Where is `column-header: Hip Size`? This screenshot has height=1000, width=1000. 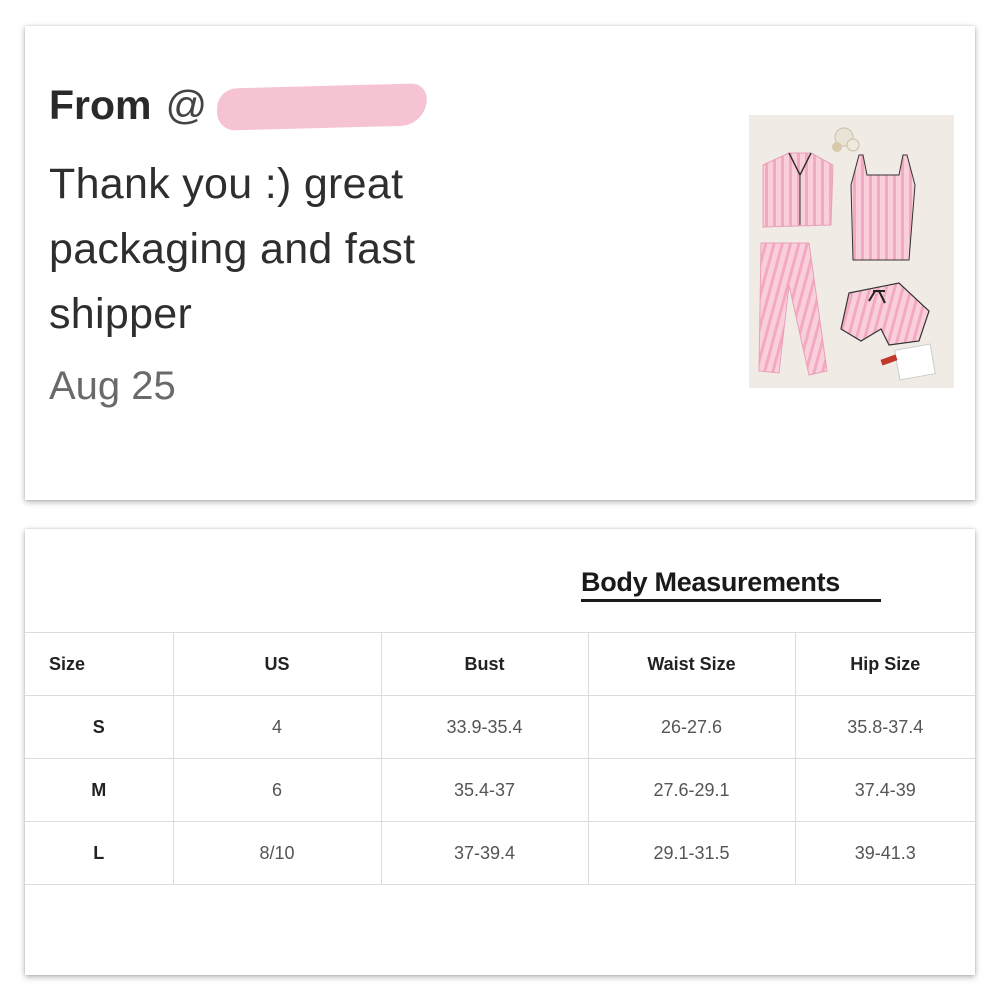 column-header: Hip Size is located at coordinates (884, 664).